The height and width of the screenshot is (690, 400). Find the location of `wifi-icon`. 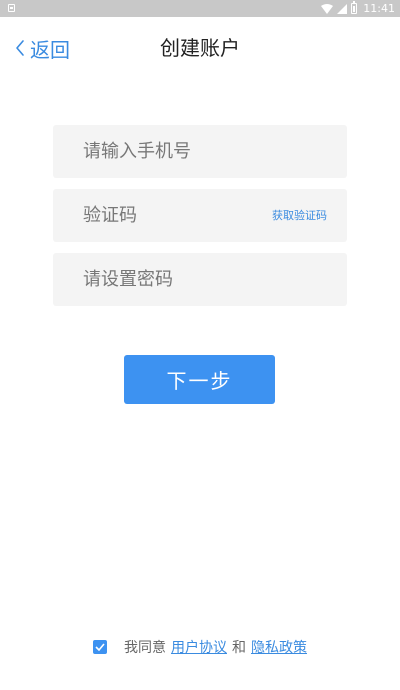

wifi-icon is located at coordinates (327, 8).